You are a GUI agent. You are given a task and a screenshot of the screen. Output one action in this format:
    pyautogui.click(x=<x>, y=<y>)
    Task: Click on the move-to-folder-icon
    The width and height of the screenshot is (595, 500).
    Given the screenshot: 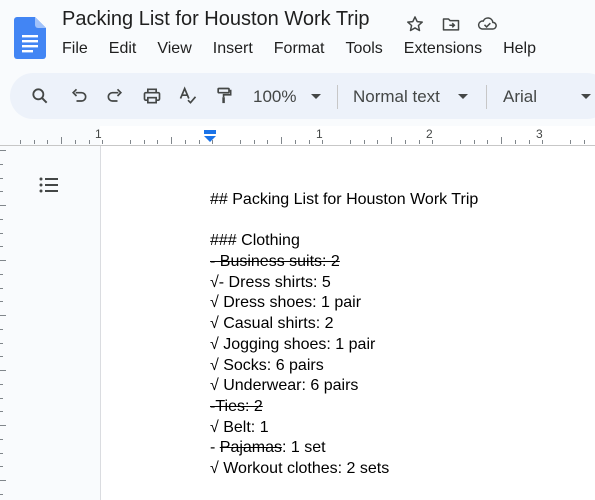 What is the action you would take?
    pyautogui.click(x=451, y=24)
    